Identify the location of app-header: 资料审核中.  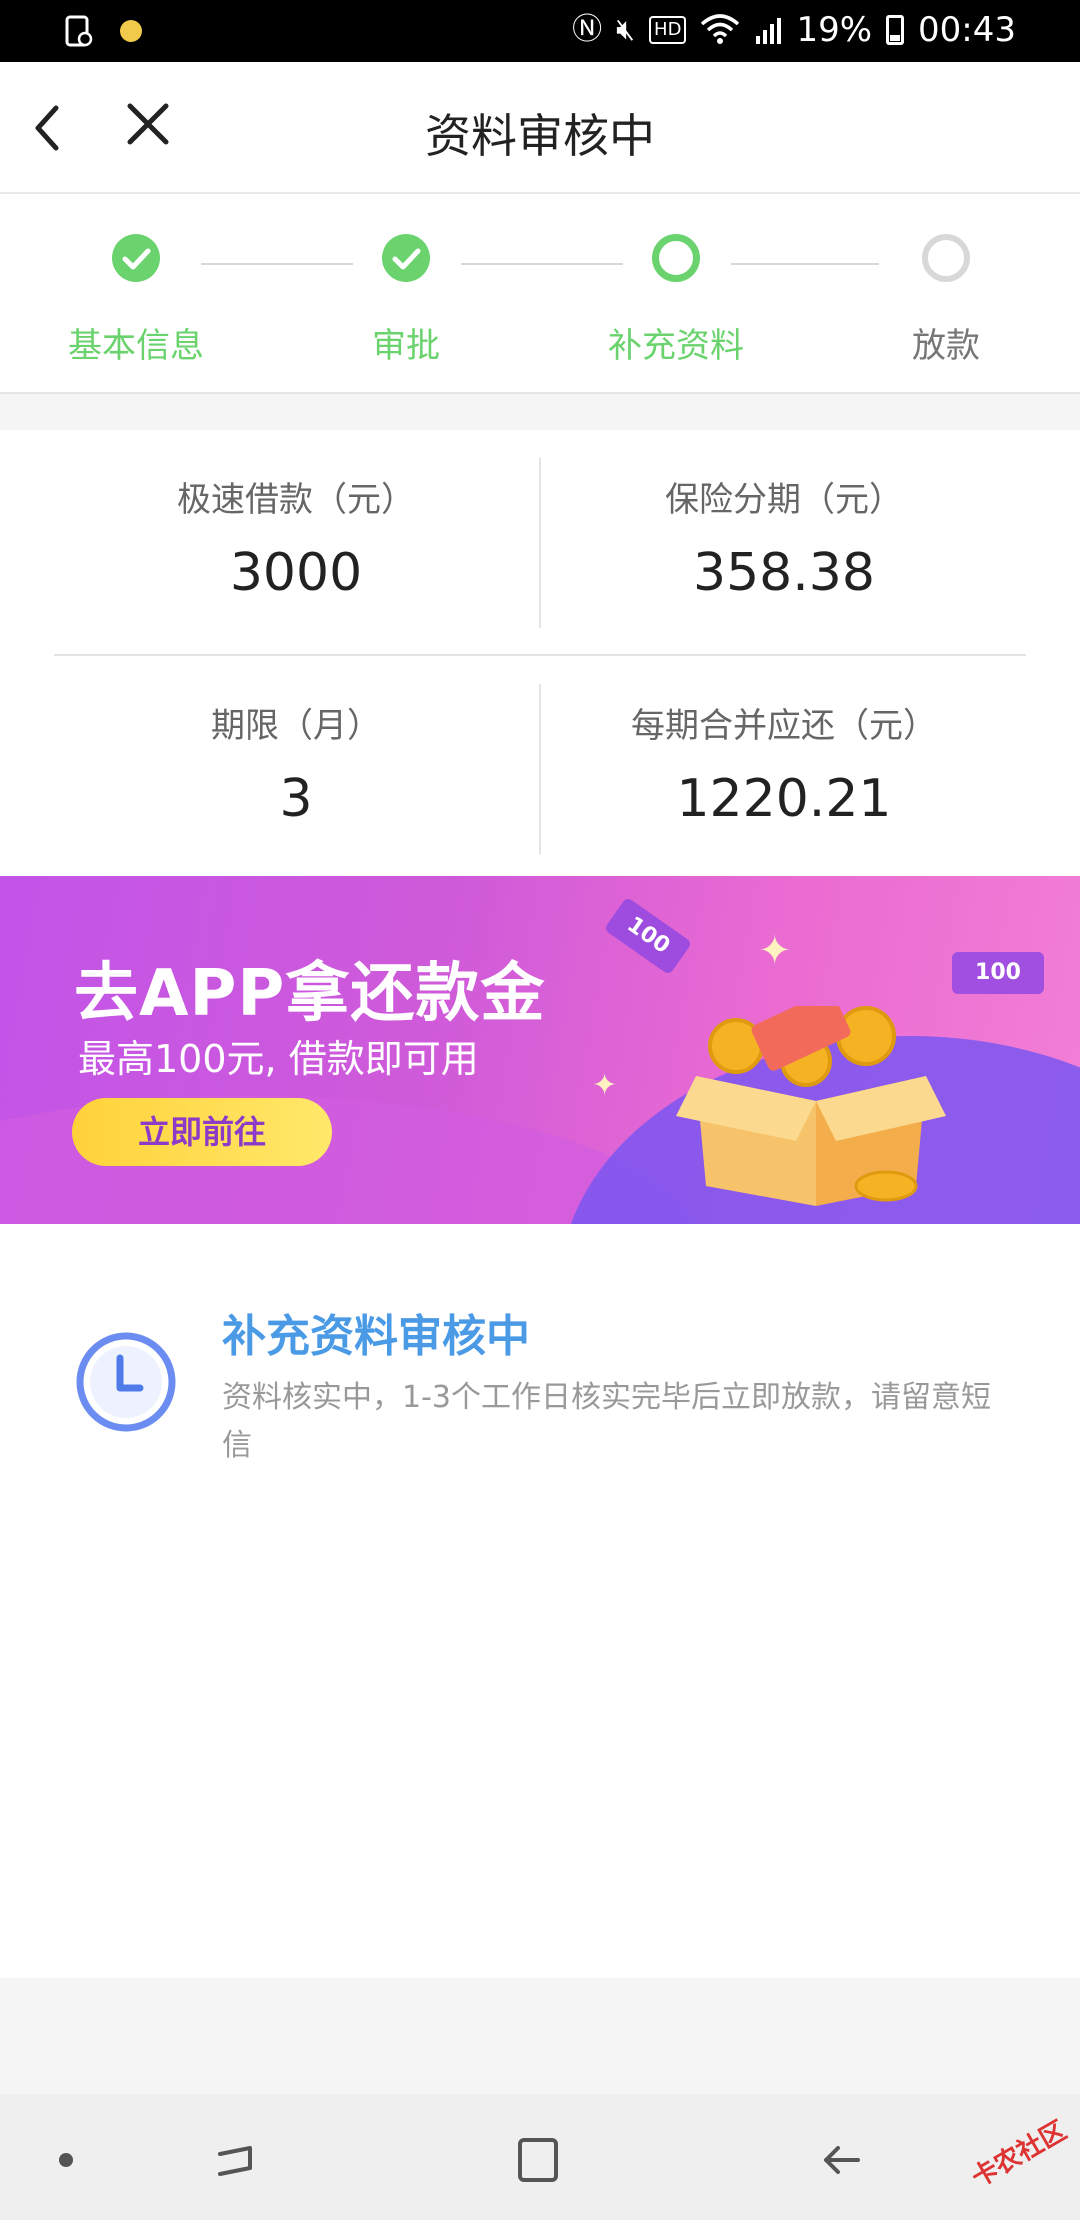
(540, 128).